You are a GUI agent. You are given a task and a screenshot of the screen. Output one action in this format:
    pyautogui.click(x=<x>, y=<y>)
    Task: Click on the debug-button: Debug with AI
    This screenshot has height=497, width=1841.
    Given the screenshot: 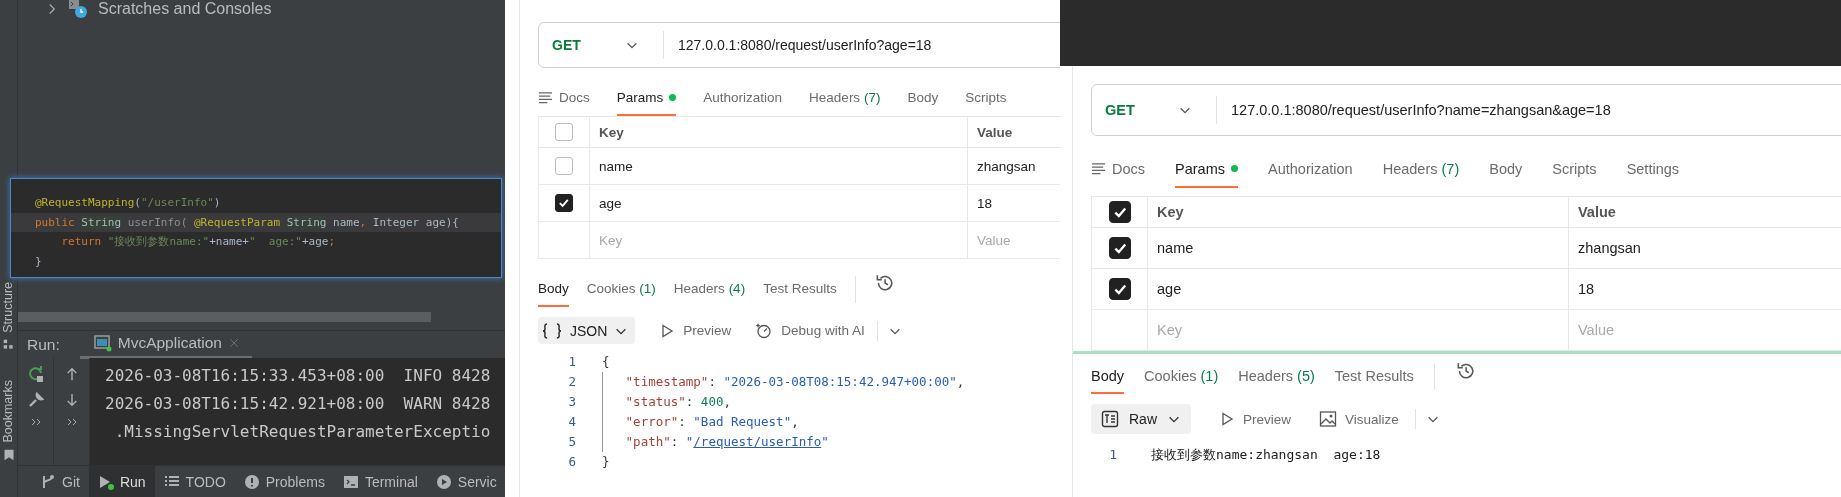 What is the action you would take?
    pyautogui.click(x=810, y=330)
    